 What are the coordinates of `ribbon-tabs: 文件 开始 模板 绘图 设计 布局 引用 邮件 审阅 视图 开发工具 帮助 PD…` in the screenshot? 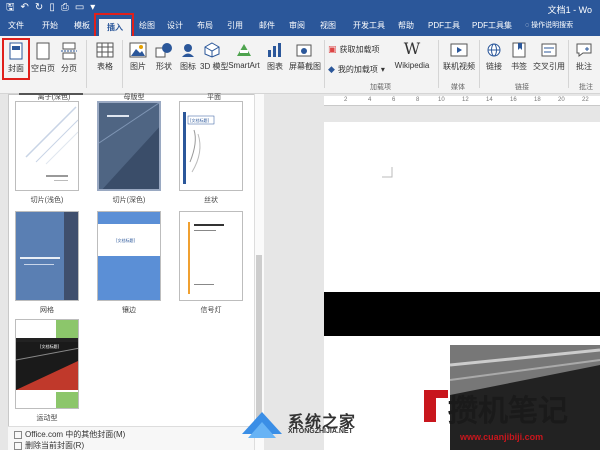 It's located at (300, 26).